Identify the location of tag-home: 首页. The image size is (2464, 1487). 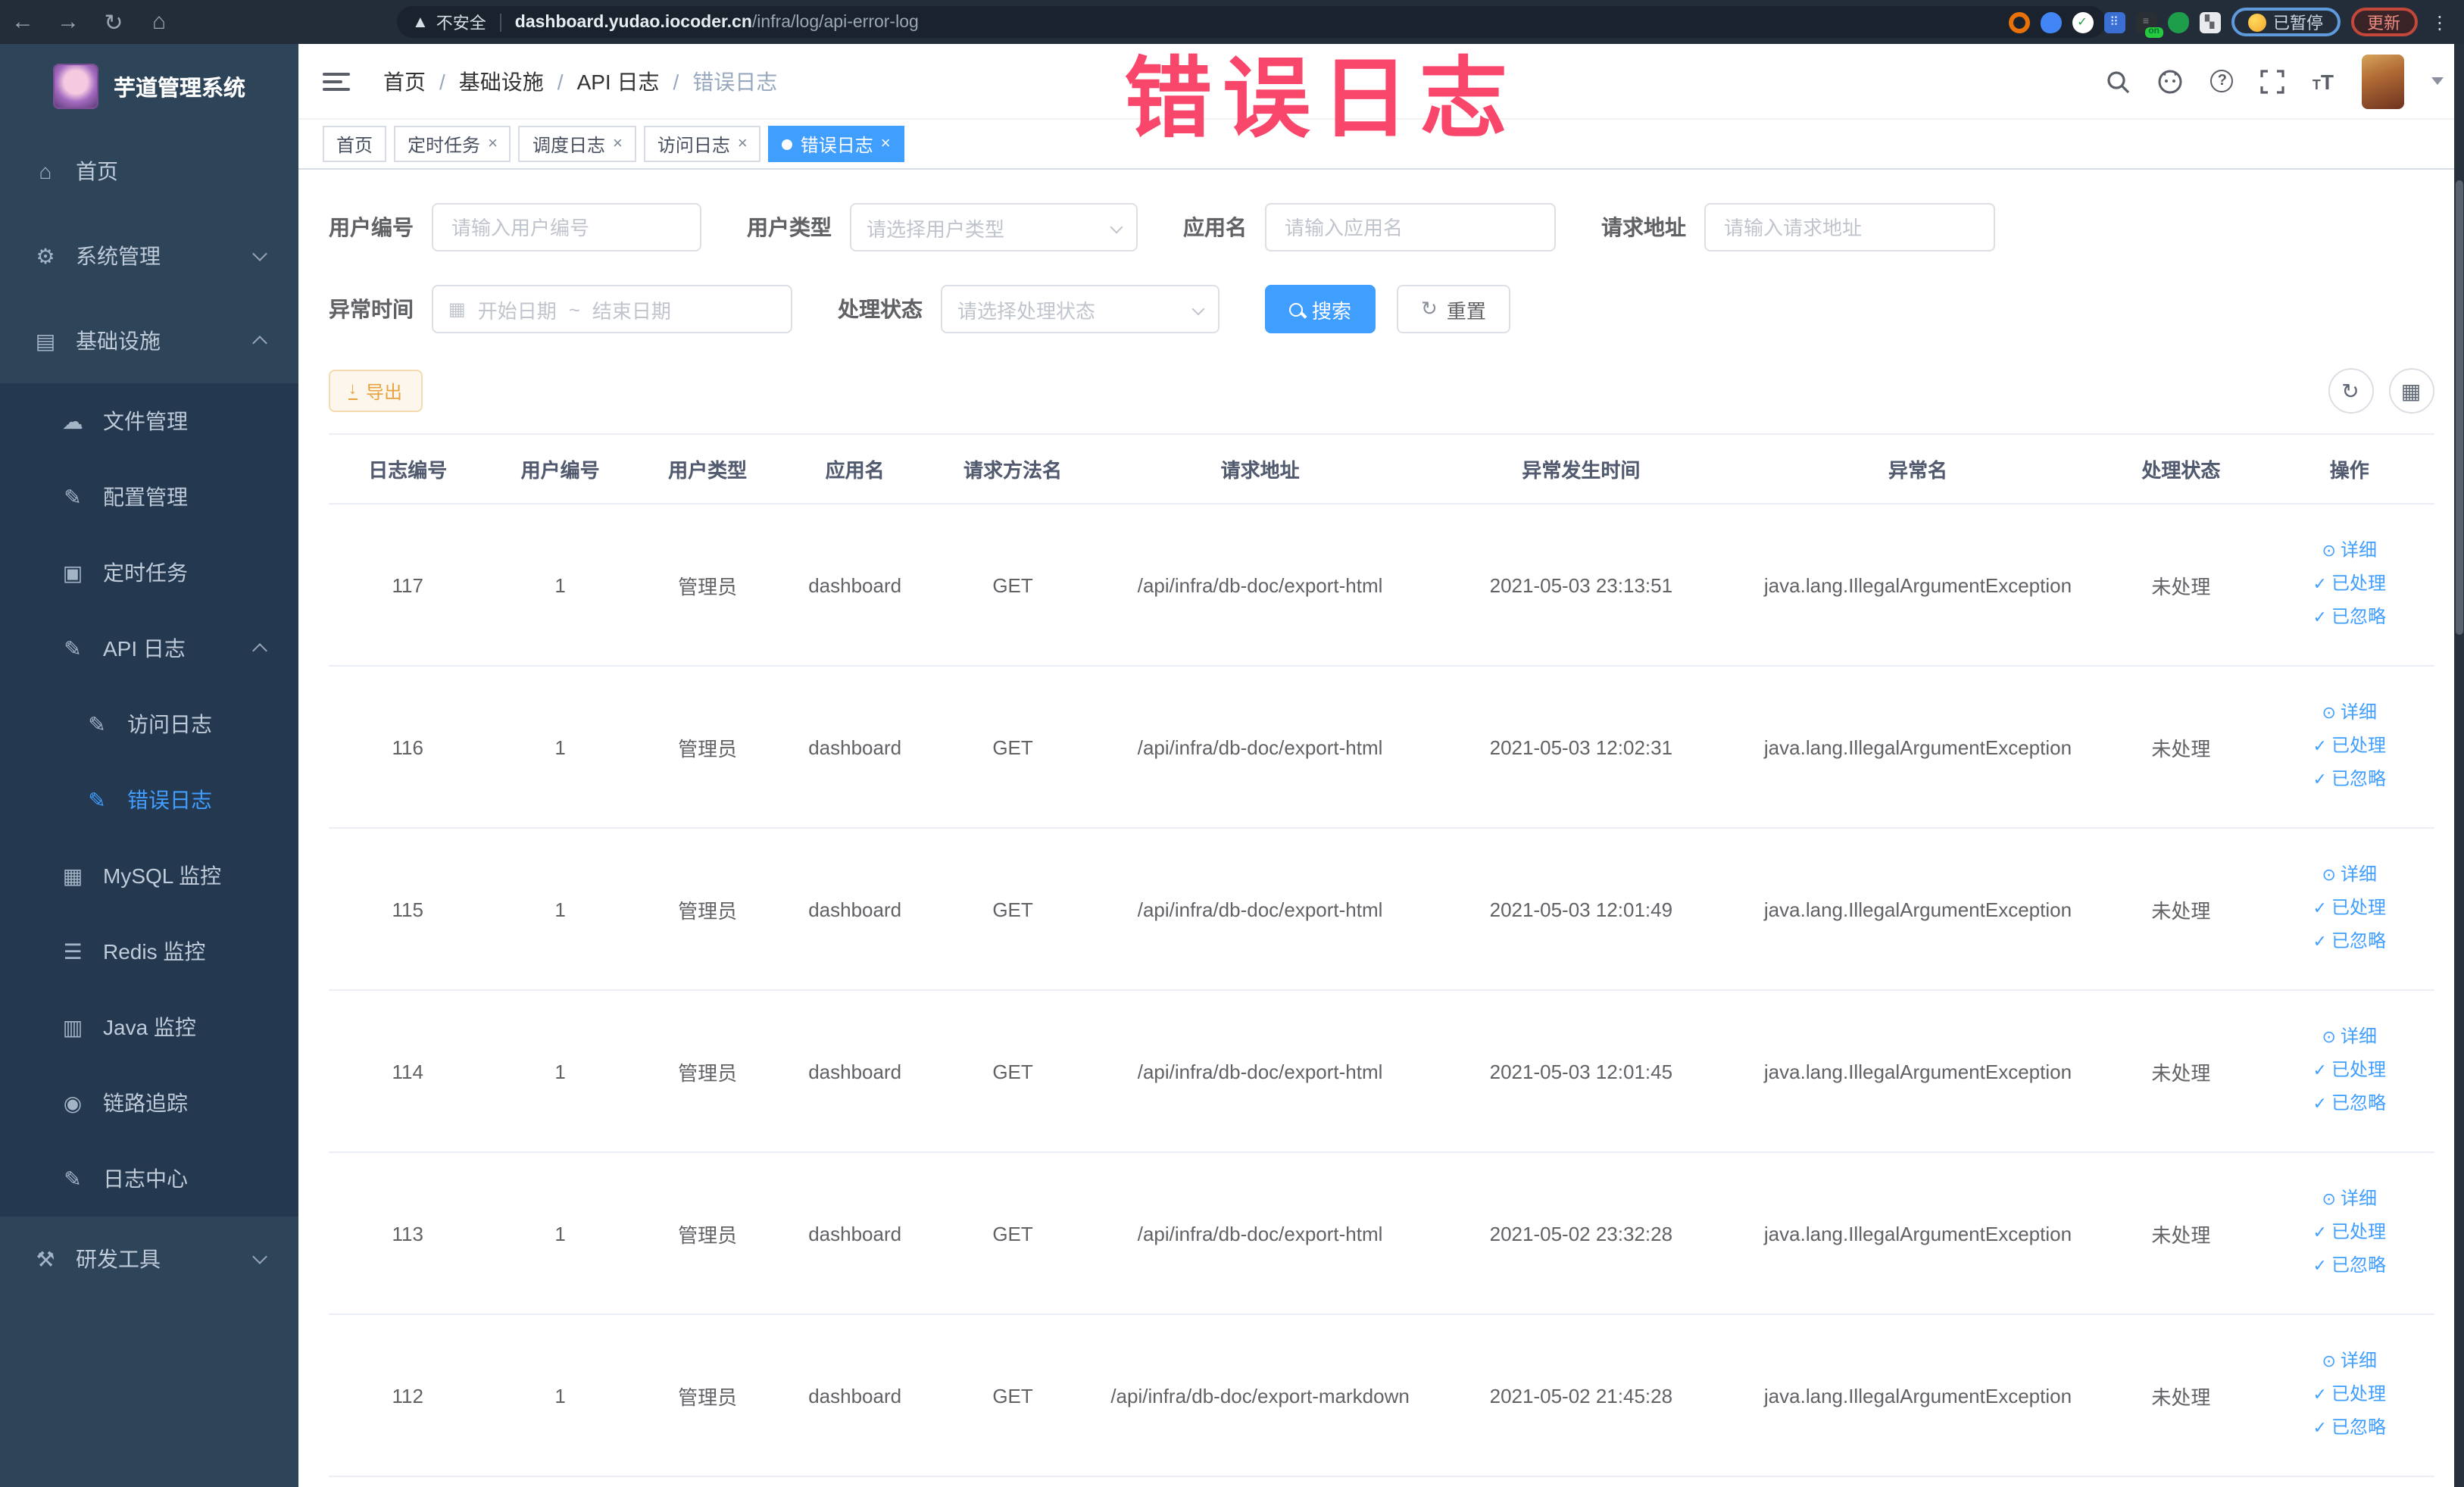
(355, 144).